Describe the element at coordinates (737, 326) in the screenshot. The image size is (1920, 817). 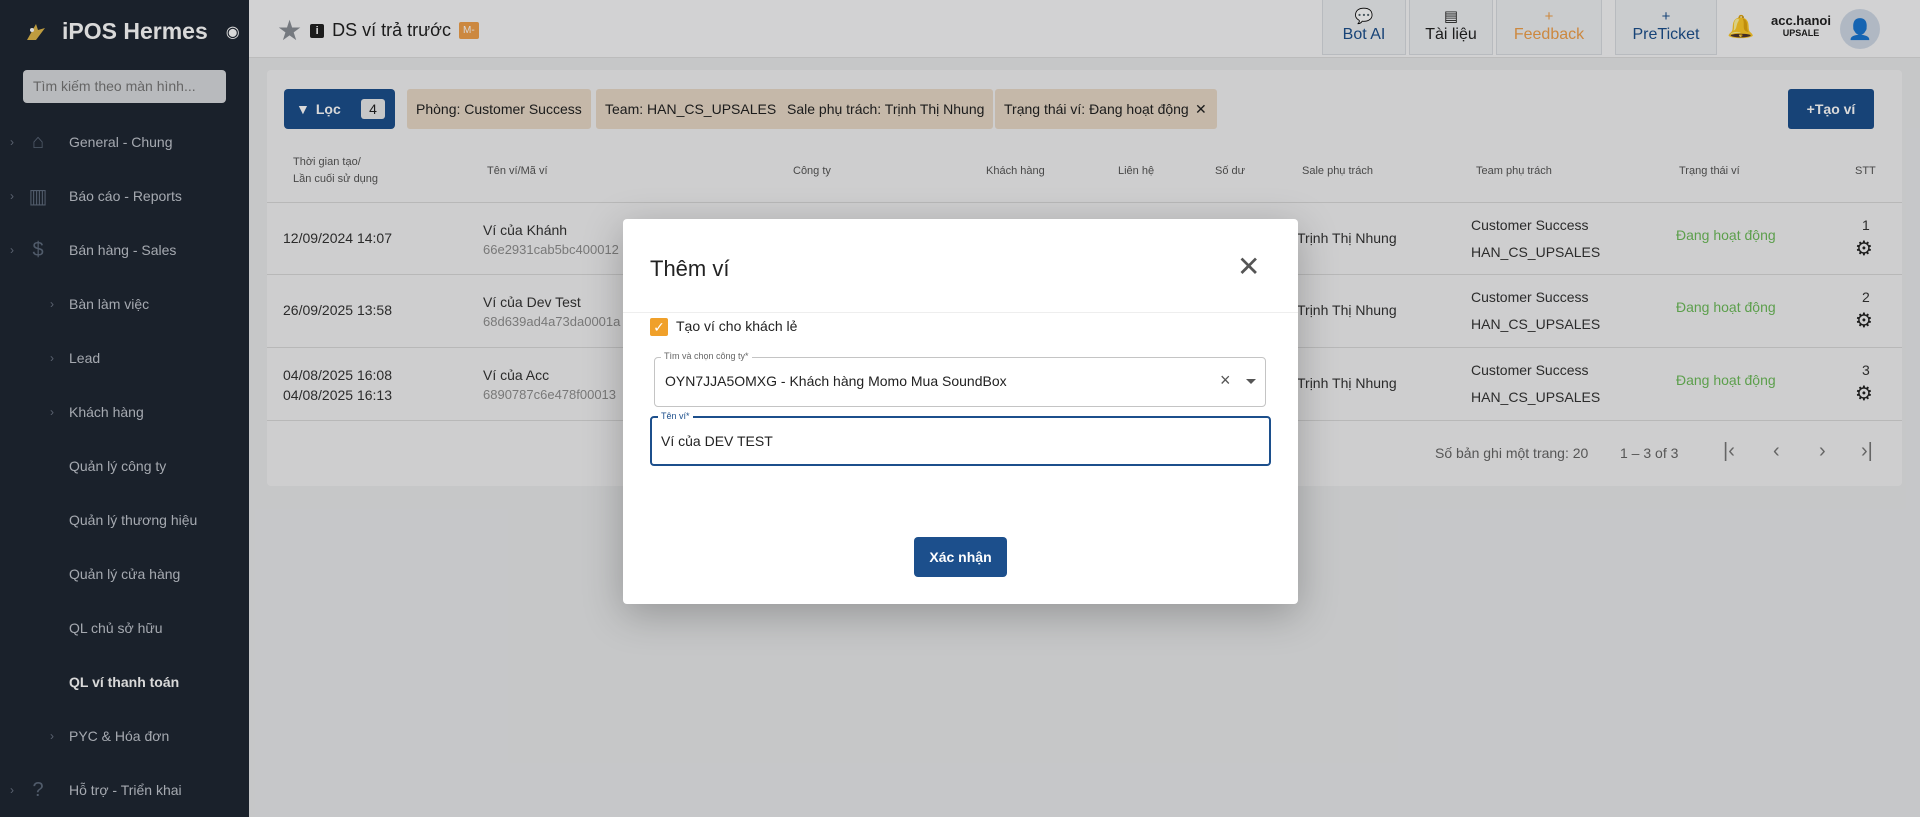
I see `retail-customer-label: Tạo ví cho khách lẻ` at that location.